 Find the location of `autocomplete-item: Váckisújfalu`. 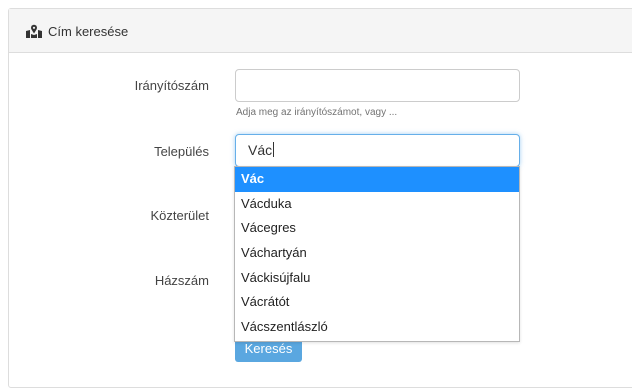

autocomplete-item: Váckisújfalu is located at coordinates (377, 278).